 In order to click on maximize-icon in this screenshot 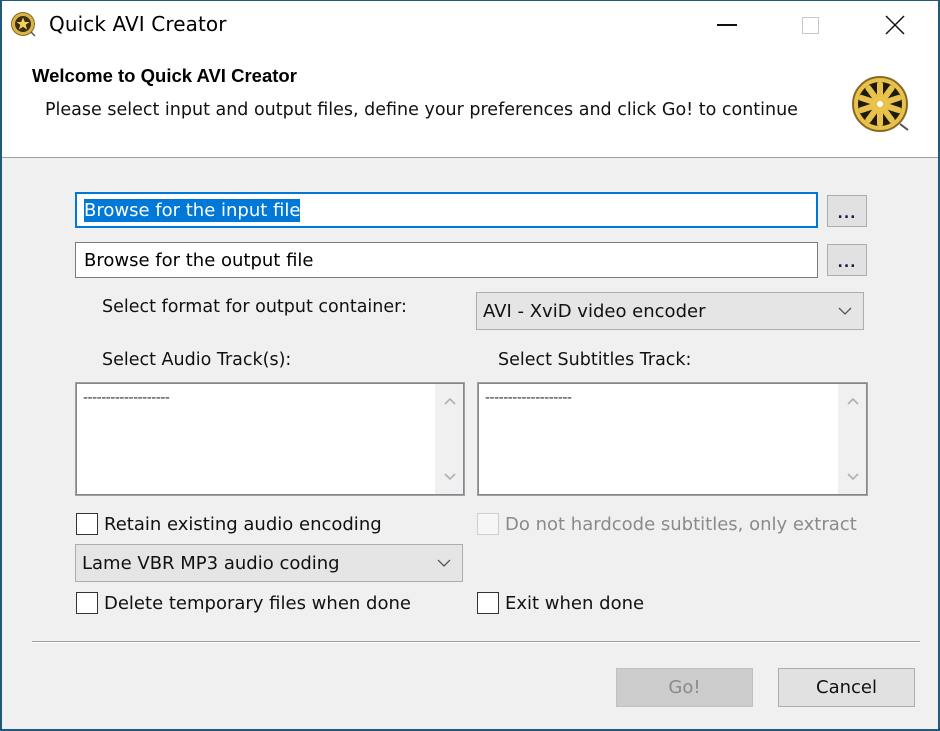, I will do `click(810, 25)`.